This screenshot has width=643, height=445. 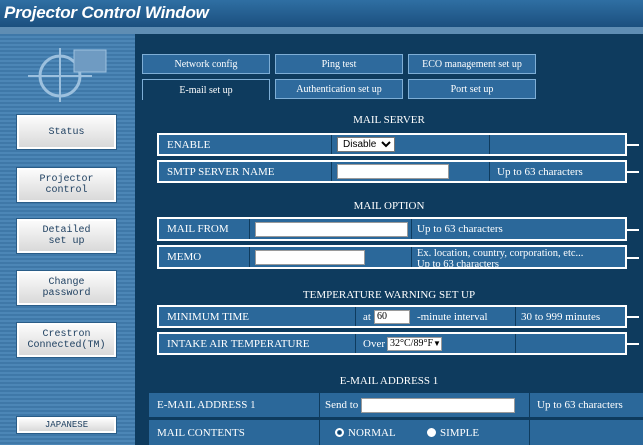 I want to click on normal-label: NORMAL, so click(x=372, y=432).